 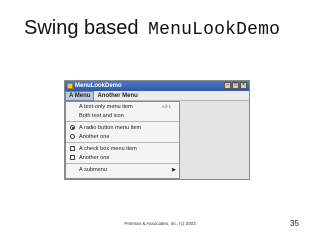 What do you see at coordinates (227, 85) in the screenshot?
I see `minimize-icon: –` at bounding box center [227, 85].